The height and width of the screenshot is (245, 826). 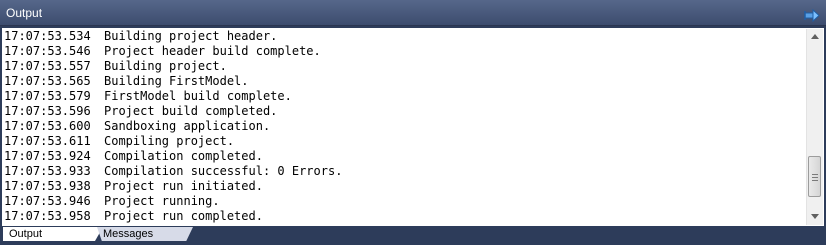 What do you see at coordinates (47, 126) in the screenshot?
I see `log-timestamp: 17:07:53.600` at bounding box center [47, 126].